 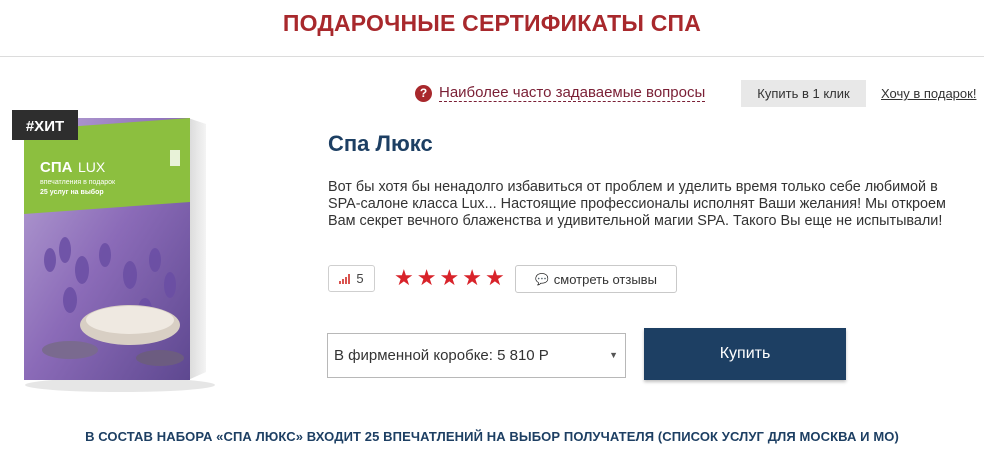 I want to click on title-divider, so click(x=492, y=56).